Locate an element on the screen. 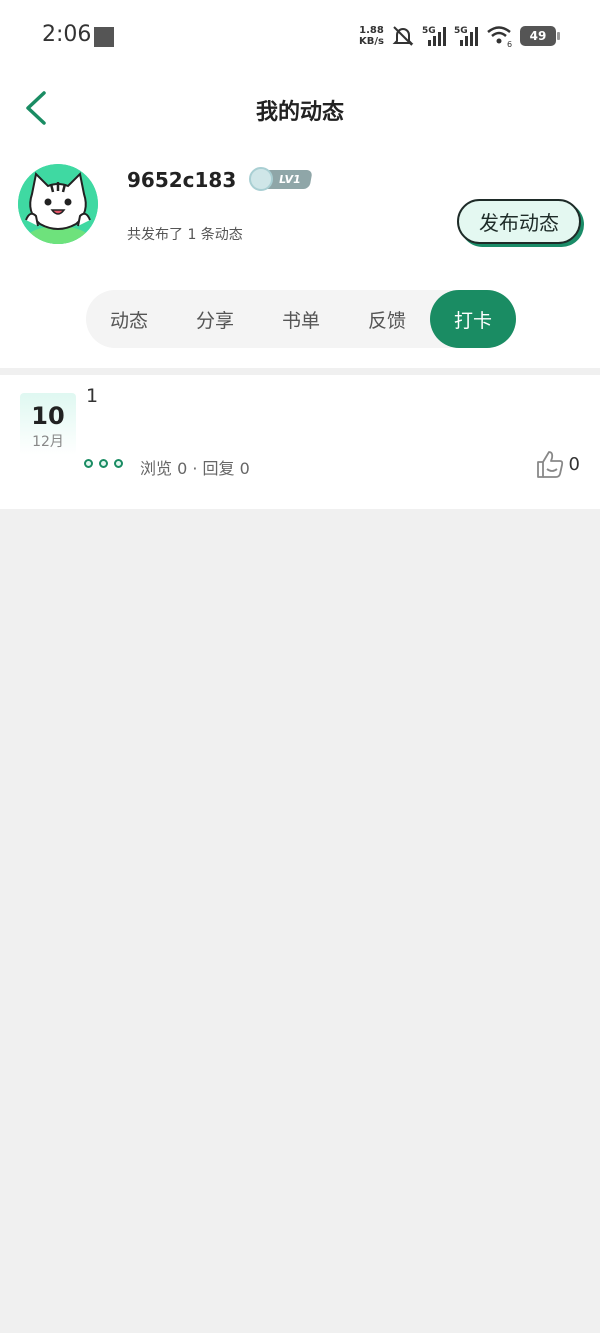 The width and height of the screenshot is (600, 1333). cat-avatar-icon is located at coordinates (58, 204).